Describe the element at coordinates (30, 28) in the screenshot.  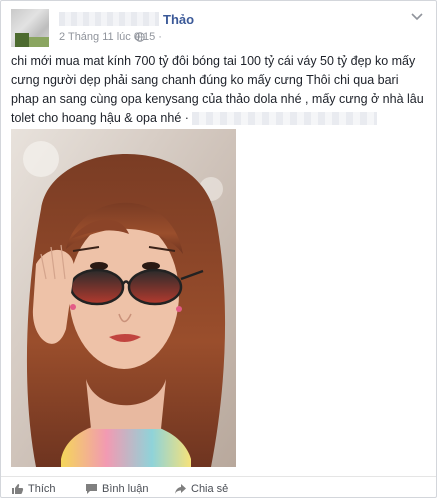
I see `avatar` at that location.